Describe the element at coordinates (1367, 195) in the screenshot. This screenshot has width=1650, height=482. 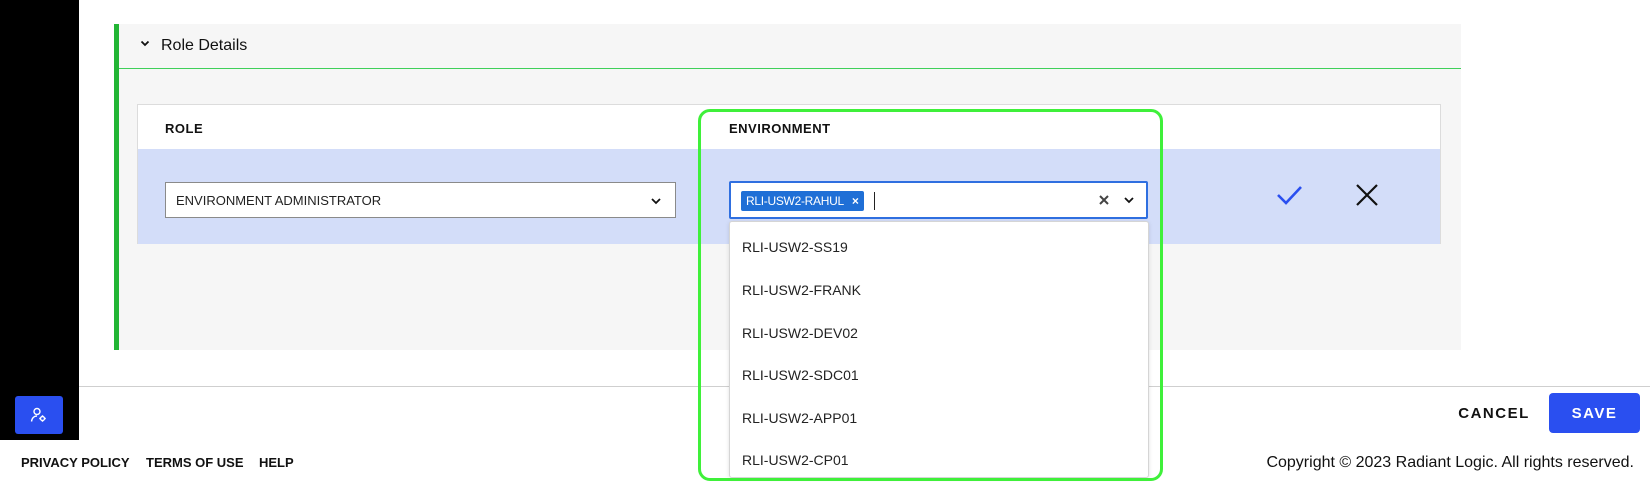
I see `cancel-row-button` at that location.